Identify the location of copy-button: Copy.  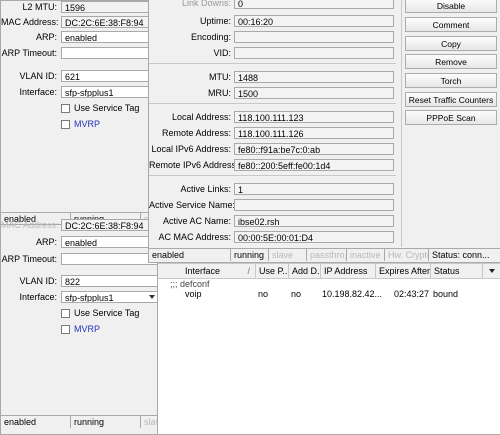
(451, 43).